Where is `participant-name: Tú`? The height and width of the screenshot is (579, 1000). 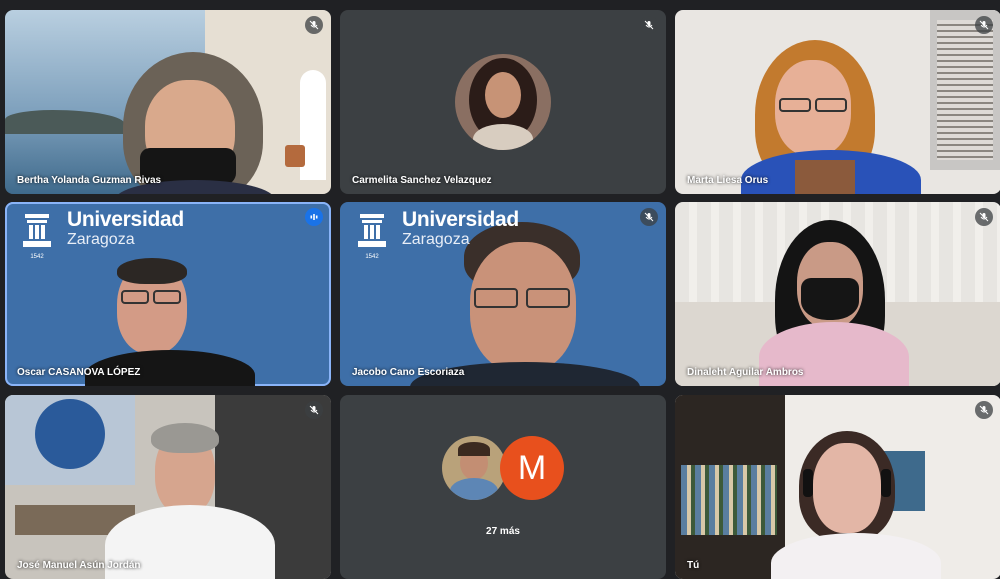
participant-name: Tú is located at coordinates (693, 565).